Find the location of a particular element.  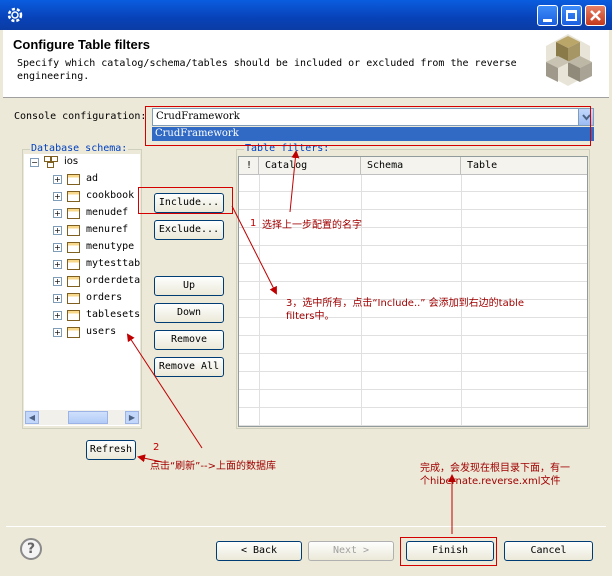

annotation-1-text: 选择上一步配置的名字 is located at coordinates (312, 225).